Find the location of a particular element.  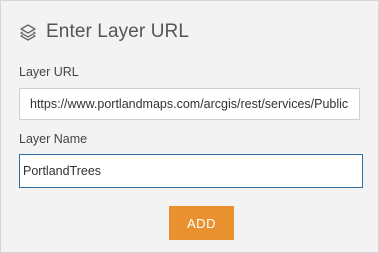

layer-name-label: Layer Name is located at coordinates (53, 139).